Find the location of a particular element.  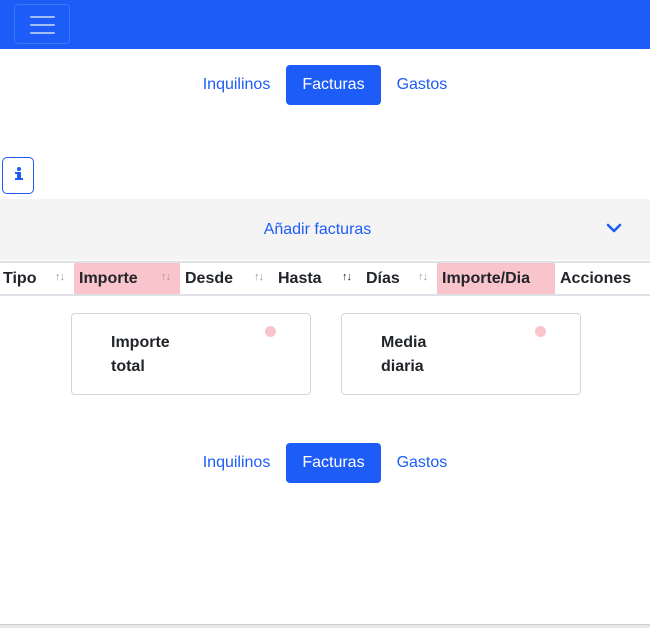

info-button is located at coordinates (18, 175).